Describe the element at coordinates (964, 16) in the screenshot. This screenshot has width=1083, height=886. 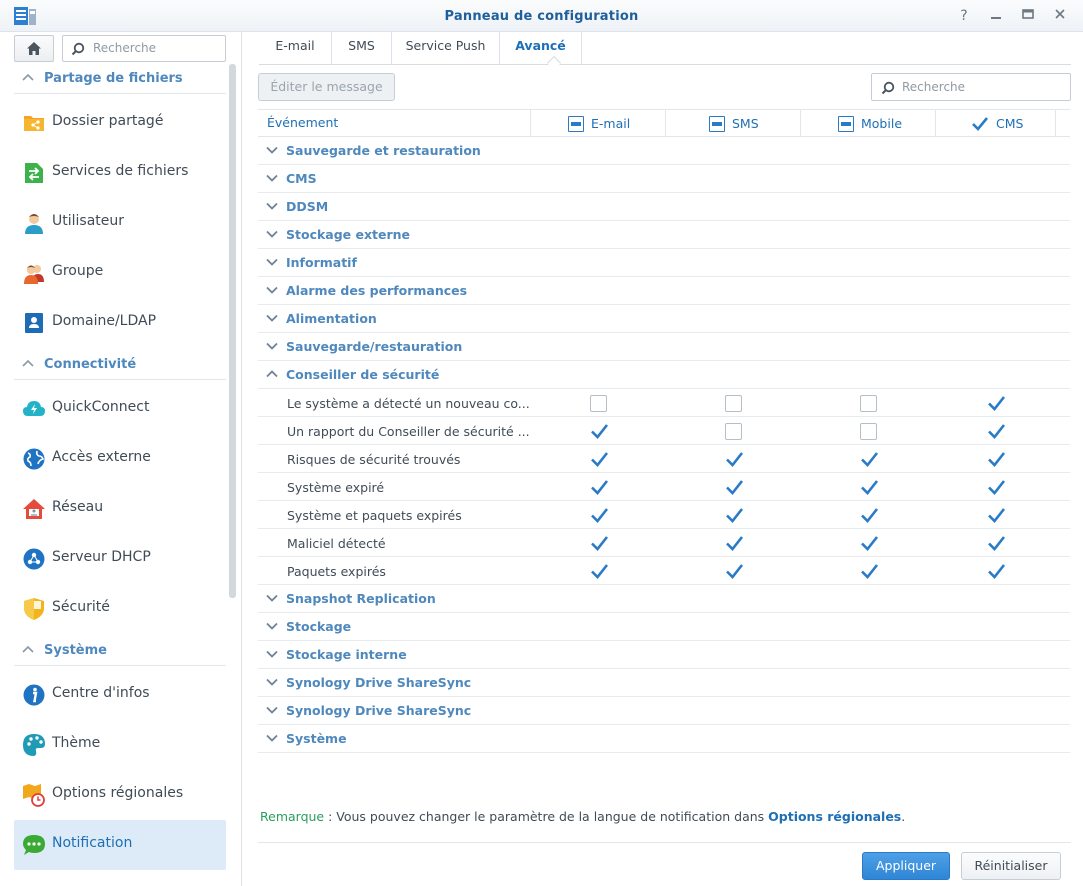
I see `help-icon: ?` at that location.